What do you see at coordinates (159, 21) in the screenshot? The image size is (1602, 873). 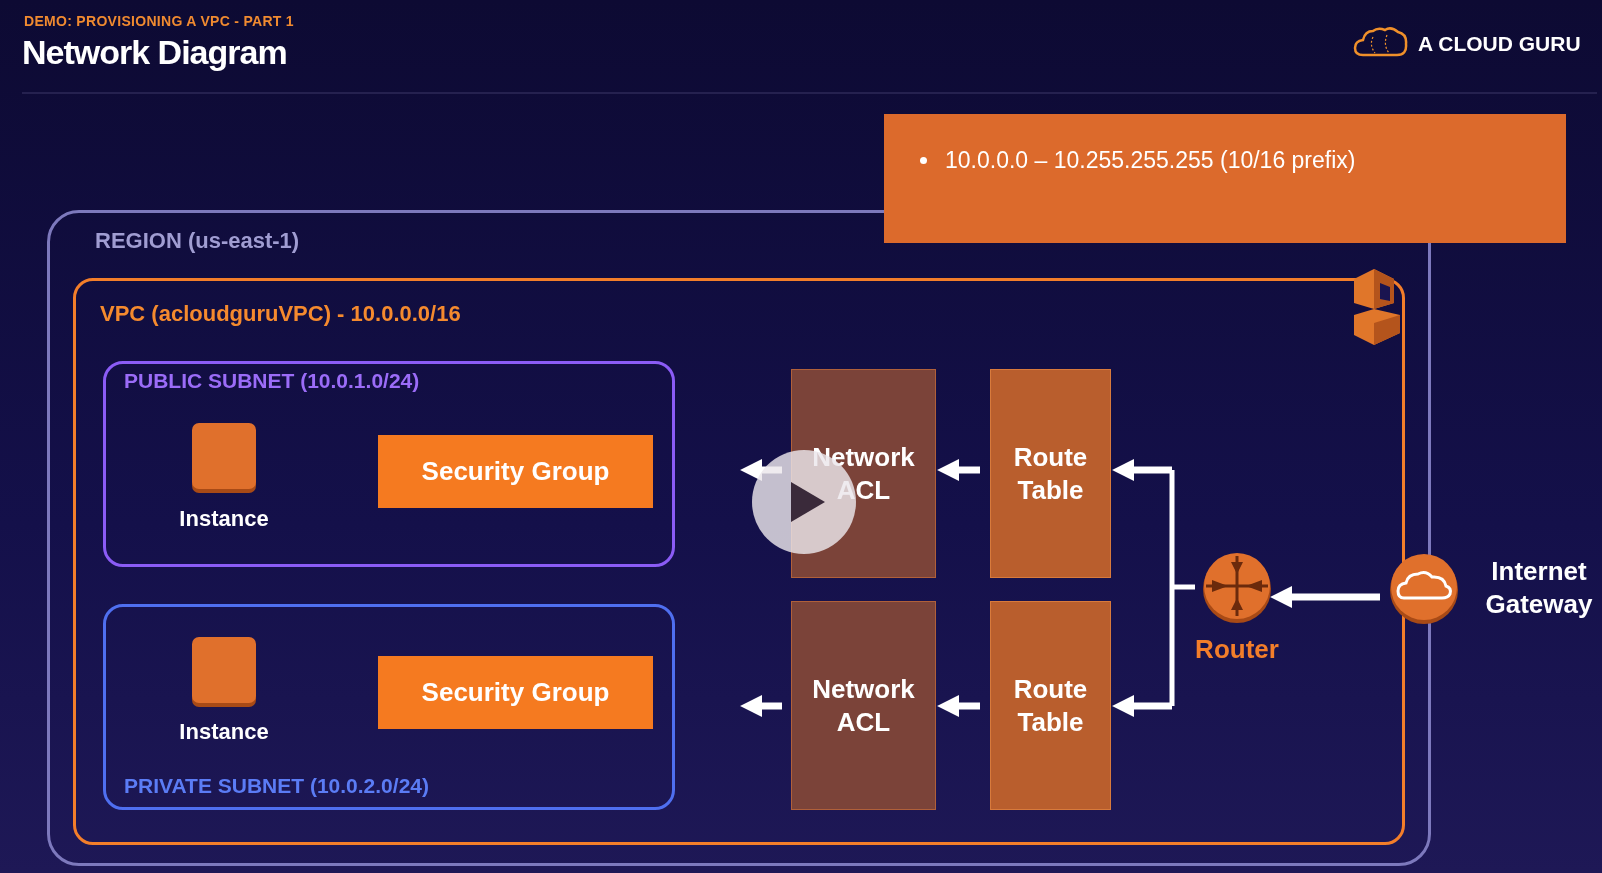 I see `slide-subtitle: DEMO: PROVISIONING A VPC - PART 1` at bounding box center [159, 21].